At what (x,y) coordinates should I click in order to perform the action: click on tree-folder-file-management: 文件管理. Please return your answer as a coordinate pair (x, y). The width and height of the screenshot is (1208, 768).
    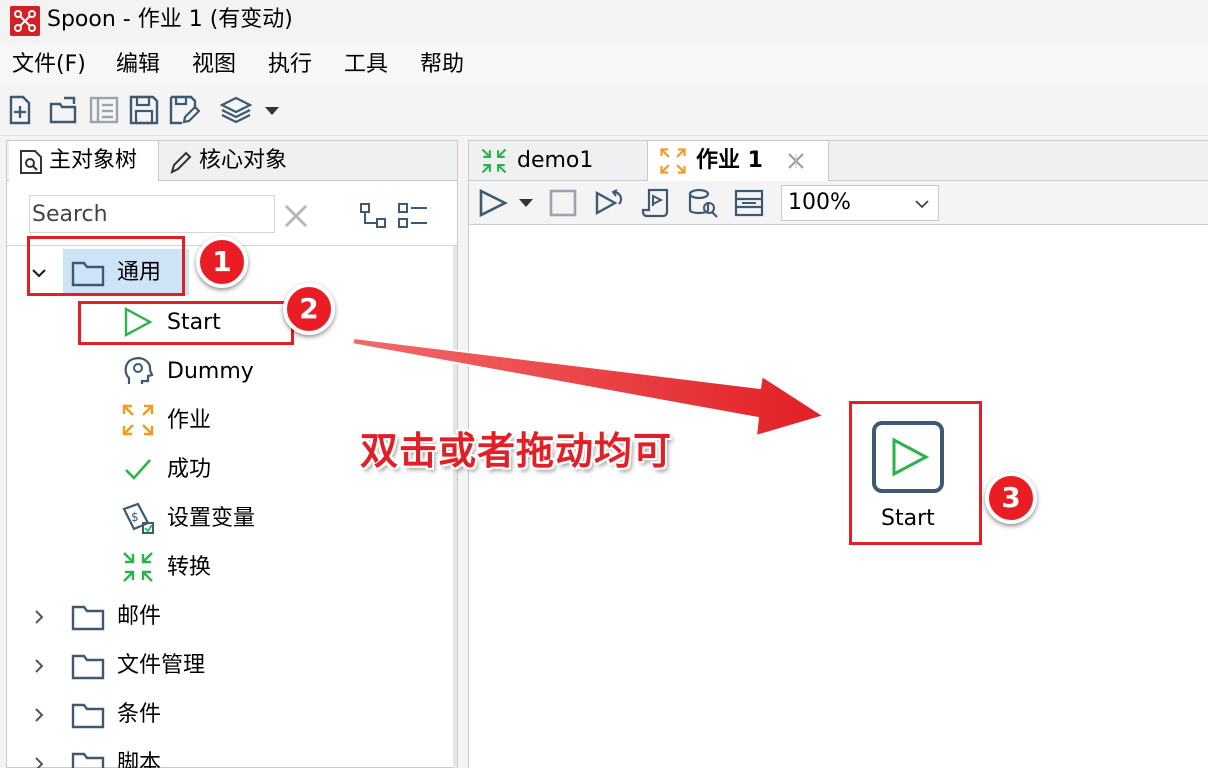
    Looking at the image, I should click on (227, 666).